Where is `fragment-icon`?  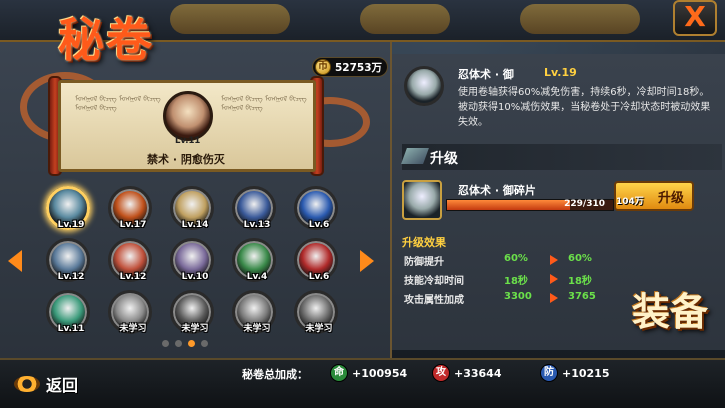 fragment-icon is located at coordinates (422, 200).